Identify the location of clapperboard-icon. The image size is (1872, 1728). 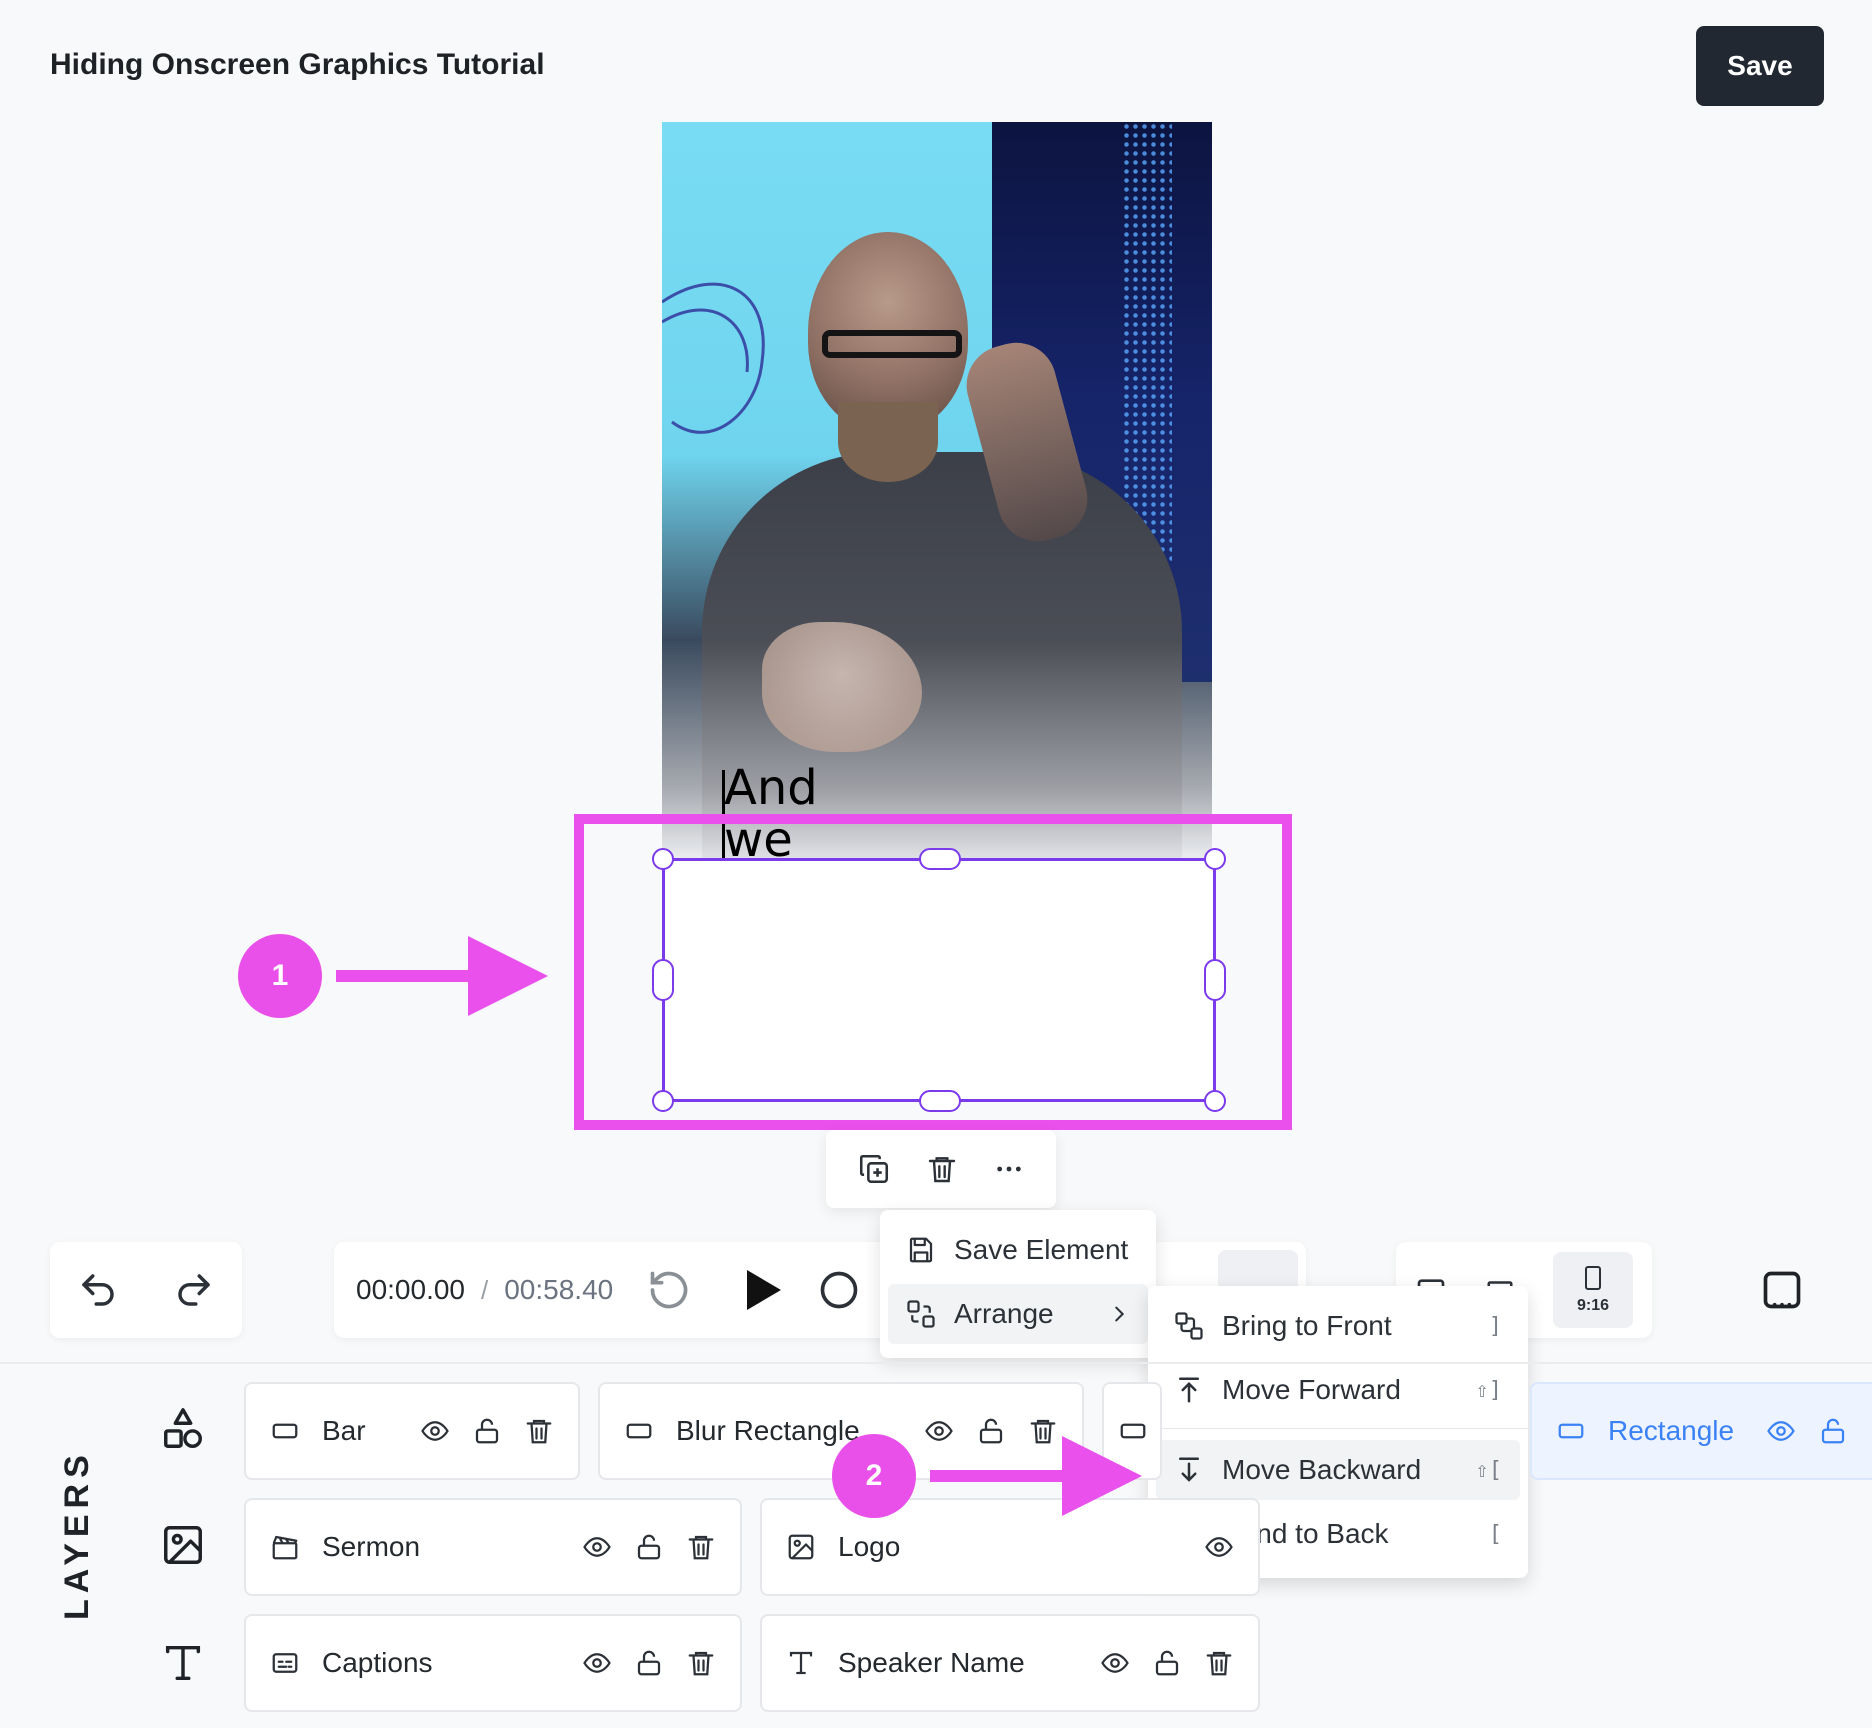
(285, 1547).